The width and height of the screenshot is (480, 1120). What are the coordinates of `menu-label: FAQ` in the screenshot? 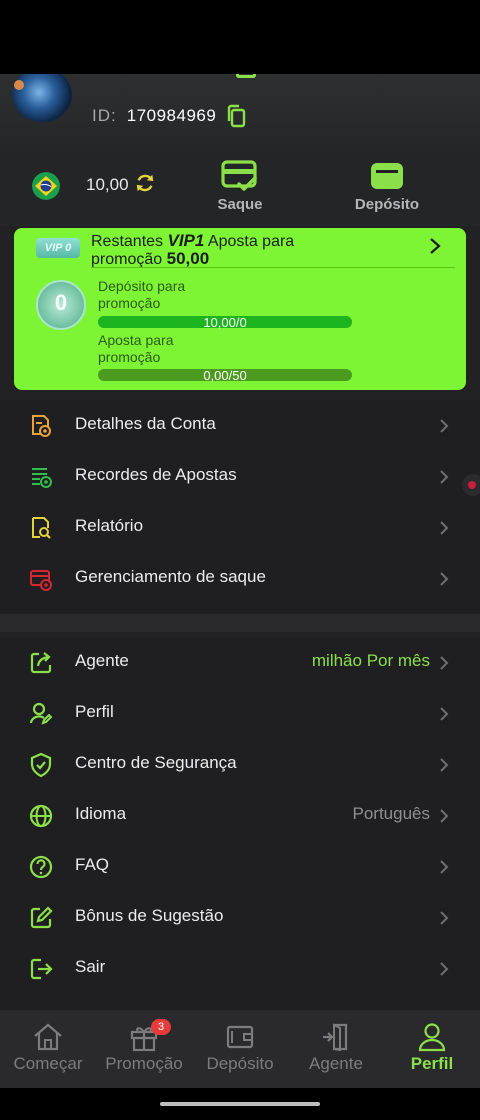 It's located at (92, 864).